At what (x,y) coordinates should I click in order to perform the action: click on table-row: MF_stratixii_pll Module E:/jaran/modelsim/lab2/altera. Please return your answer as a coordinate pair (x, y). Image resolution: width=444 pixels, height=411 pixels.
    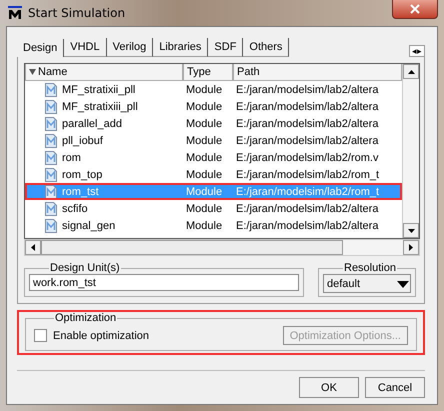
    Looking at the image, I should click on (213, 89).